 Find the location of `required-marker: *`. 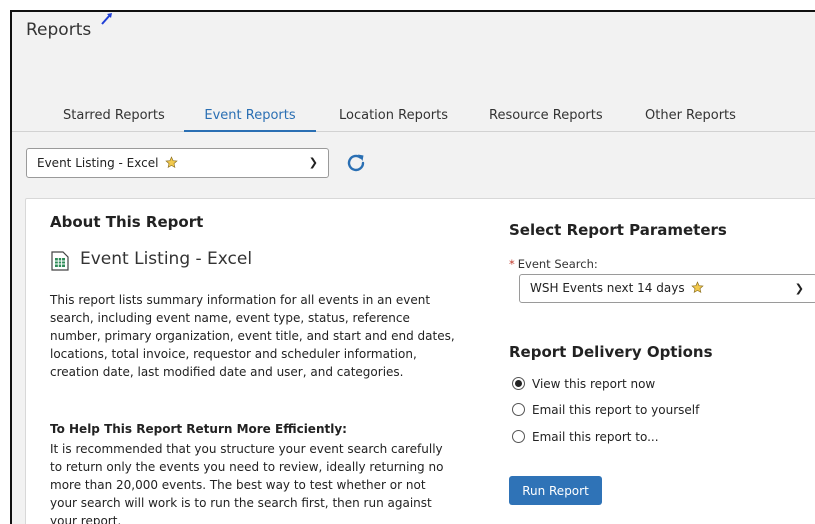

required-marker: * is located at coordinates (512, 264).